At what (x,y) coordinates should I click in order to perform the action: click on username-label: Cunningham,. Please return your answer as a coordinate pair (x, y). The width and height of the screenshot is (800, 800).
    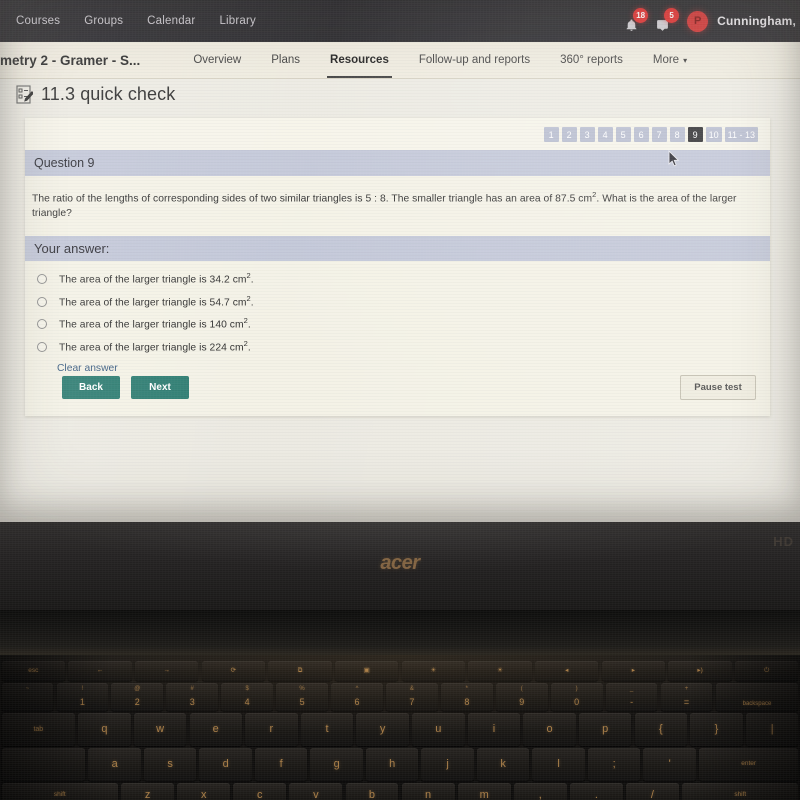
    Looking at the image, I should click on (757, 21).